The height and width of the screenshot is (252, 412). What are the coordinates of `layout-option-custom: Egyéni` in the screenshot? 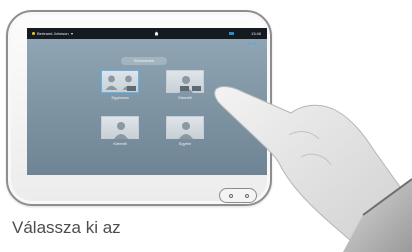 It's located at (185, 131).